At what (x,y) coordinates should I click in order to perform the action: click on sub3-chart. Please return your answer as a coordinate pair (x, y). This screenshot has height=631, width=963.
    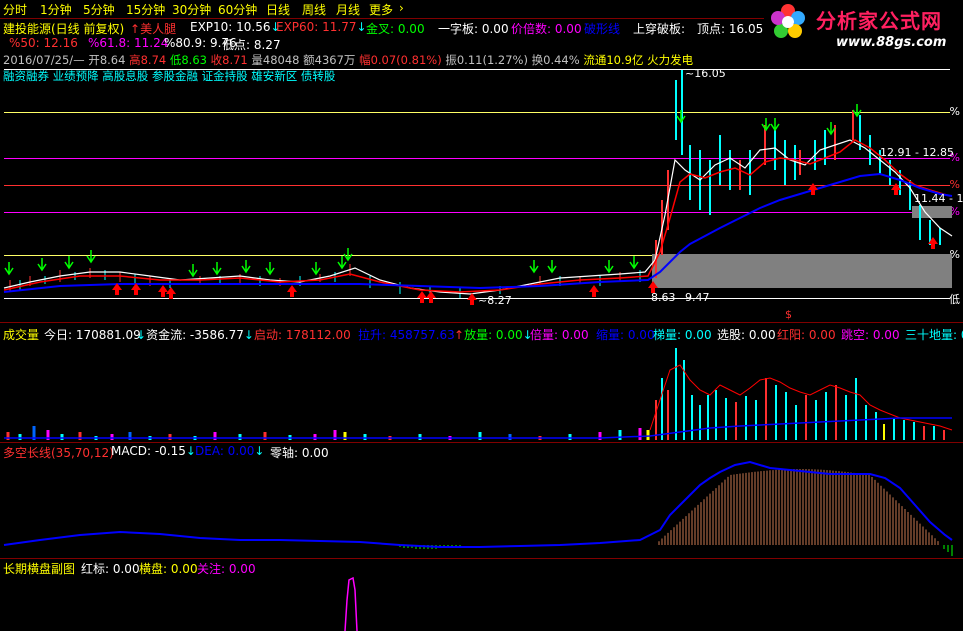
    Looking at the image, I should click on (351, 603).